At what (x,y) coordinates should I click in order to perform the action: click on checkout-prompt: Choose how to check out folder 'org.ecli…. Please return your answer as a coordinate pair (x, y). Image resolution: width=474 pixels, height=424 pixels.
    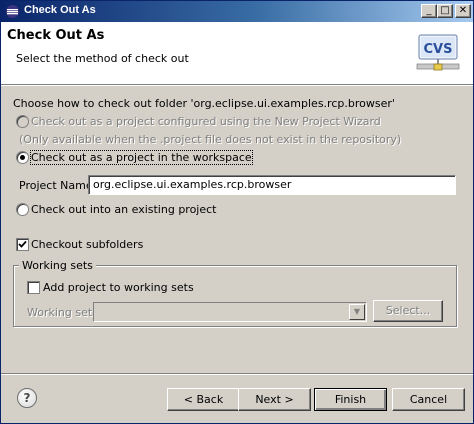
    Looking at the image, I should click on (204, 103).